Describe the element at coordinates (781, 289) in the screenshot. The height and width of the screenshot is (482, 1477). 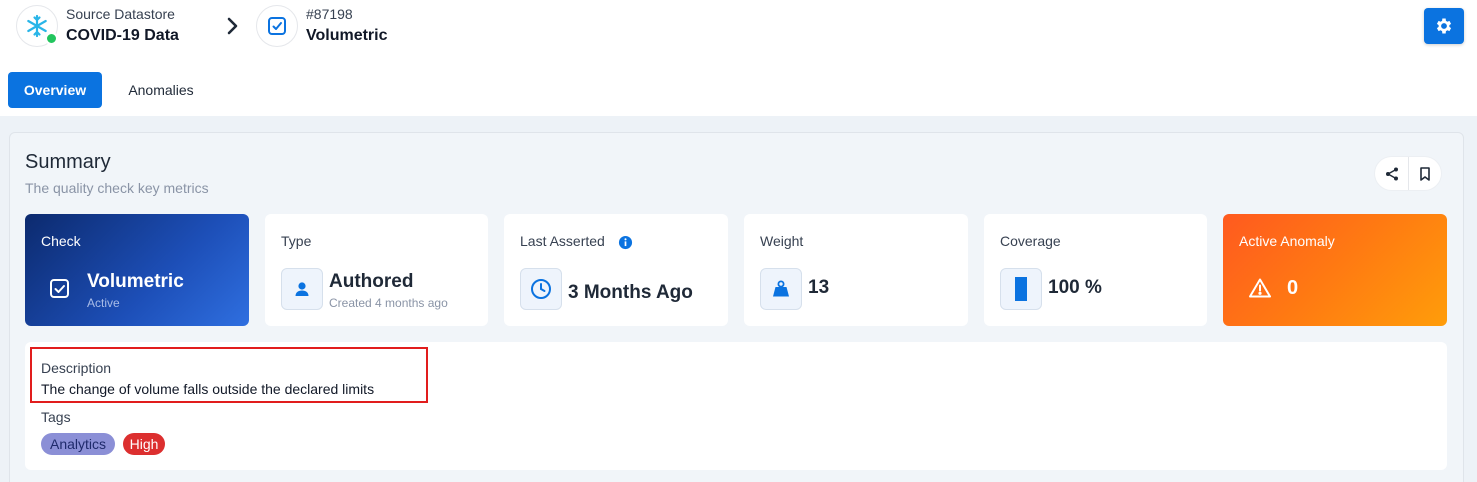
I see `weight-icon` at that location.